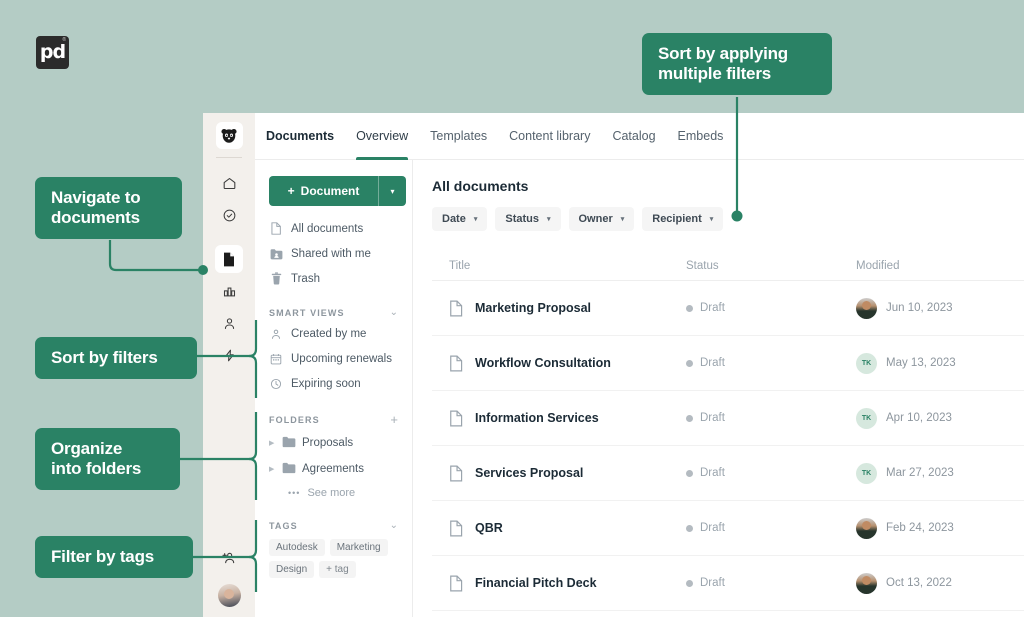 The image size is (1024, 617). Describe the element at coordinates (333, 228) in the screenshot. I see `sidebar-item-all-documents: All documents` at that location.